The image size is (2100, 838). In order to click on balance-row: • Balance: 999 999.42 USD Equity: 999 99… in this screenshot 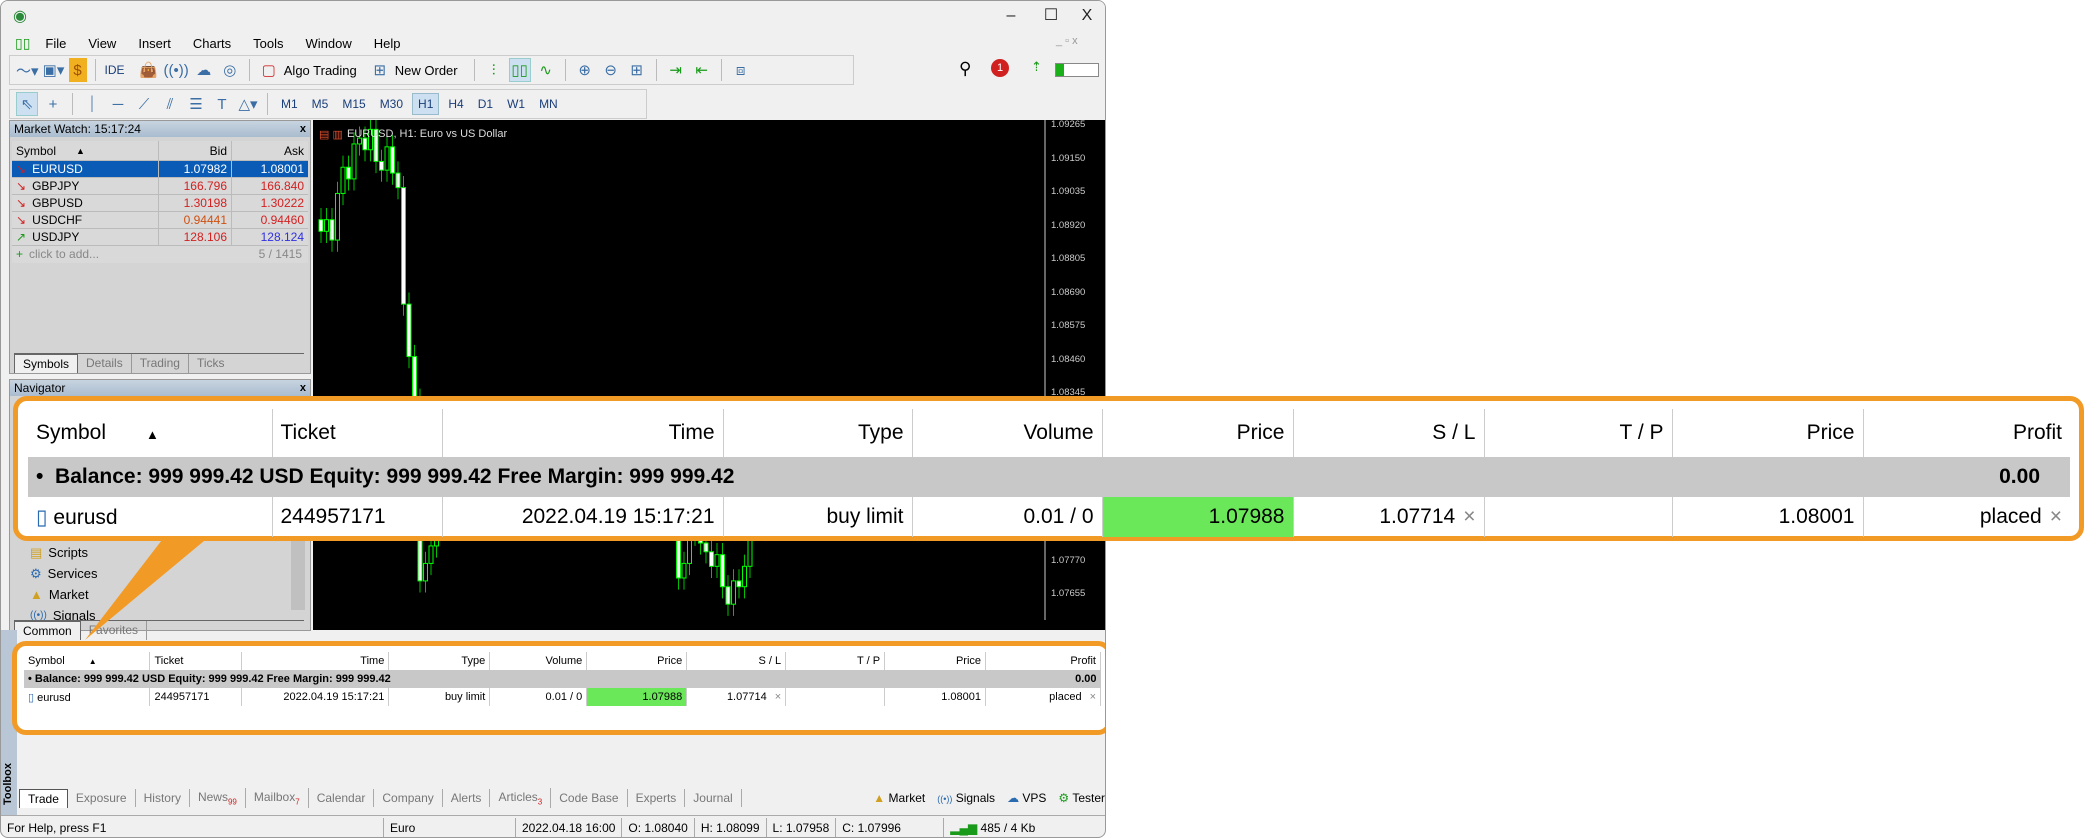, I will do `click(1049, 477)`.